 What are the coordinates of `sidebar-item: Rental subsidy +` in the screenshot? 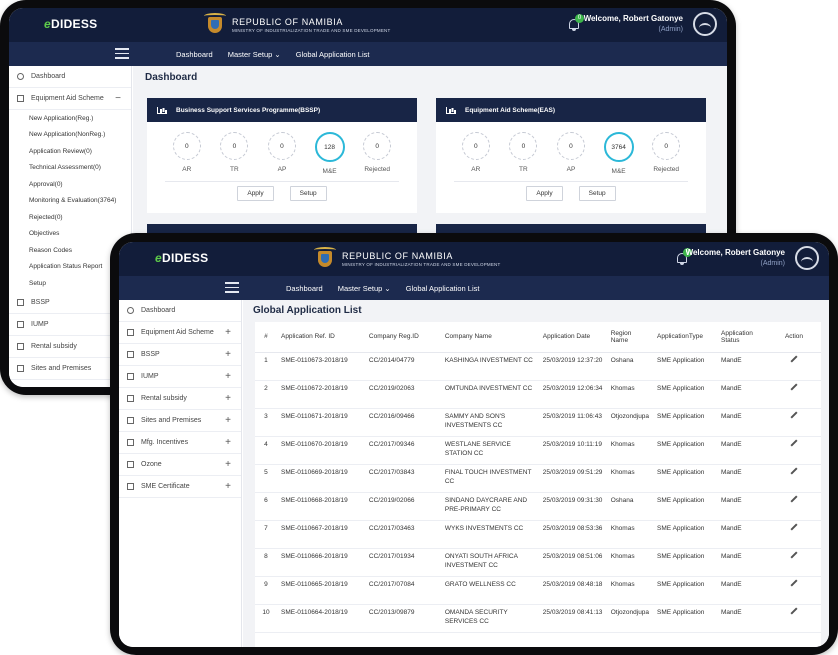 It's located at (180, 399).